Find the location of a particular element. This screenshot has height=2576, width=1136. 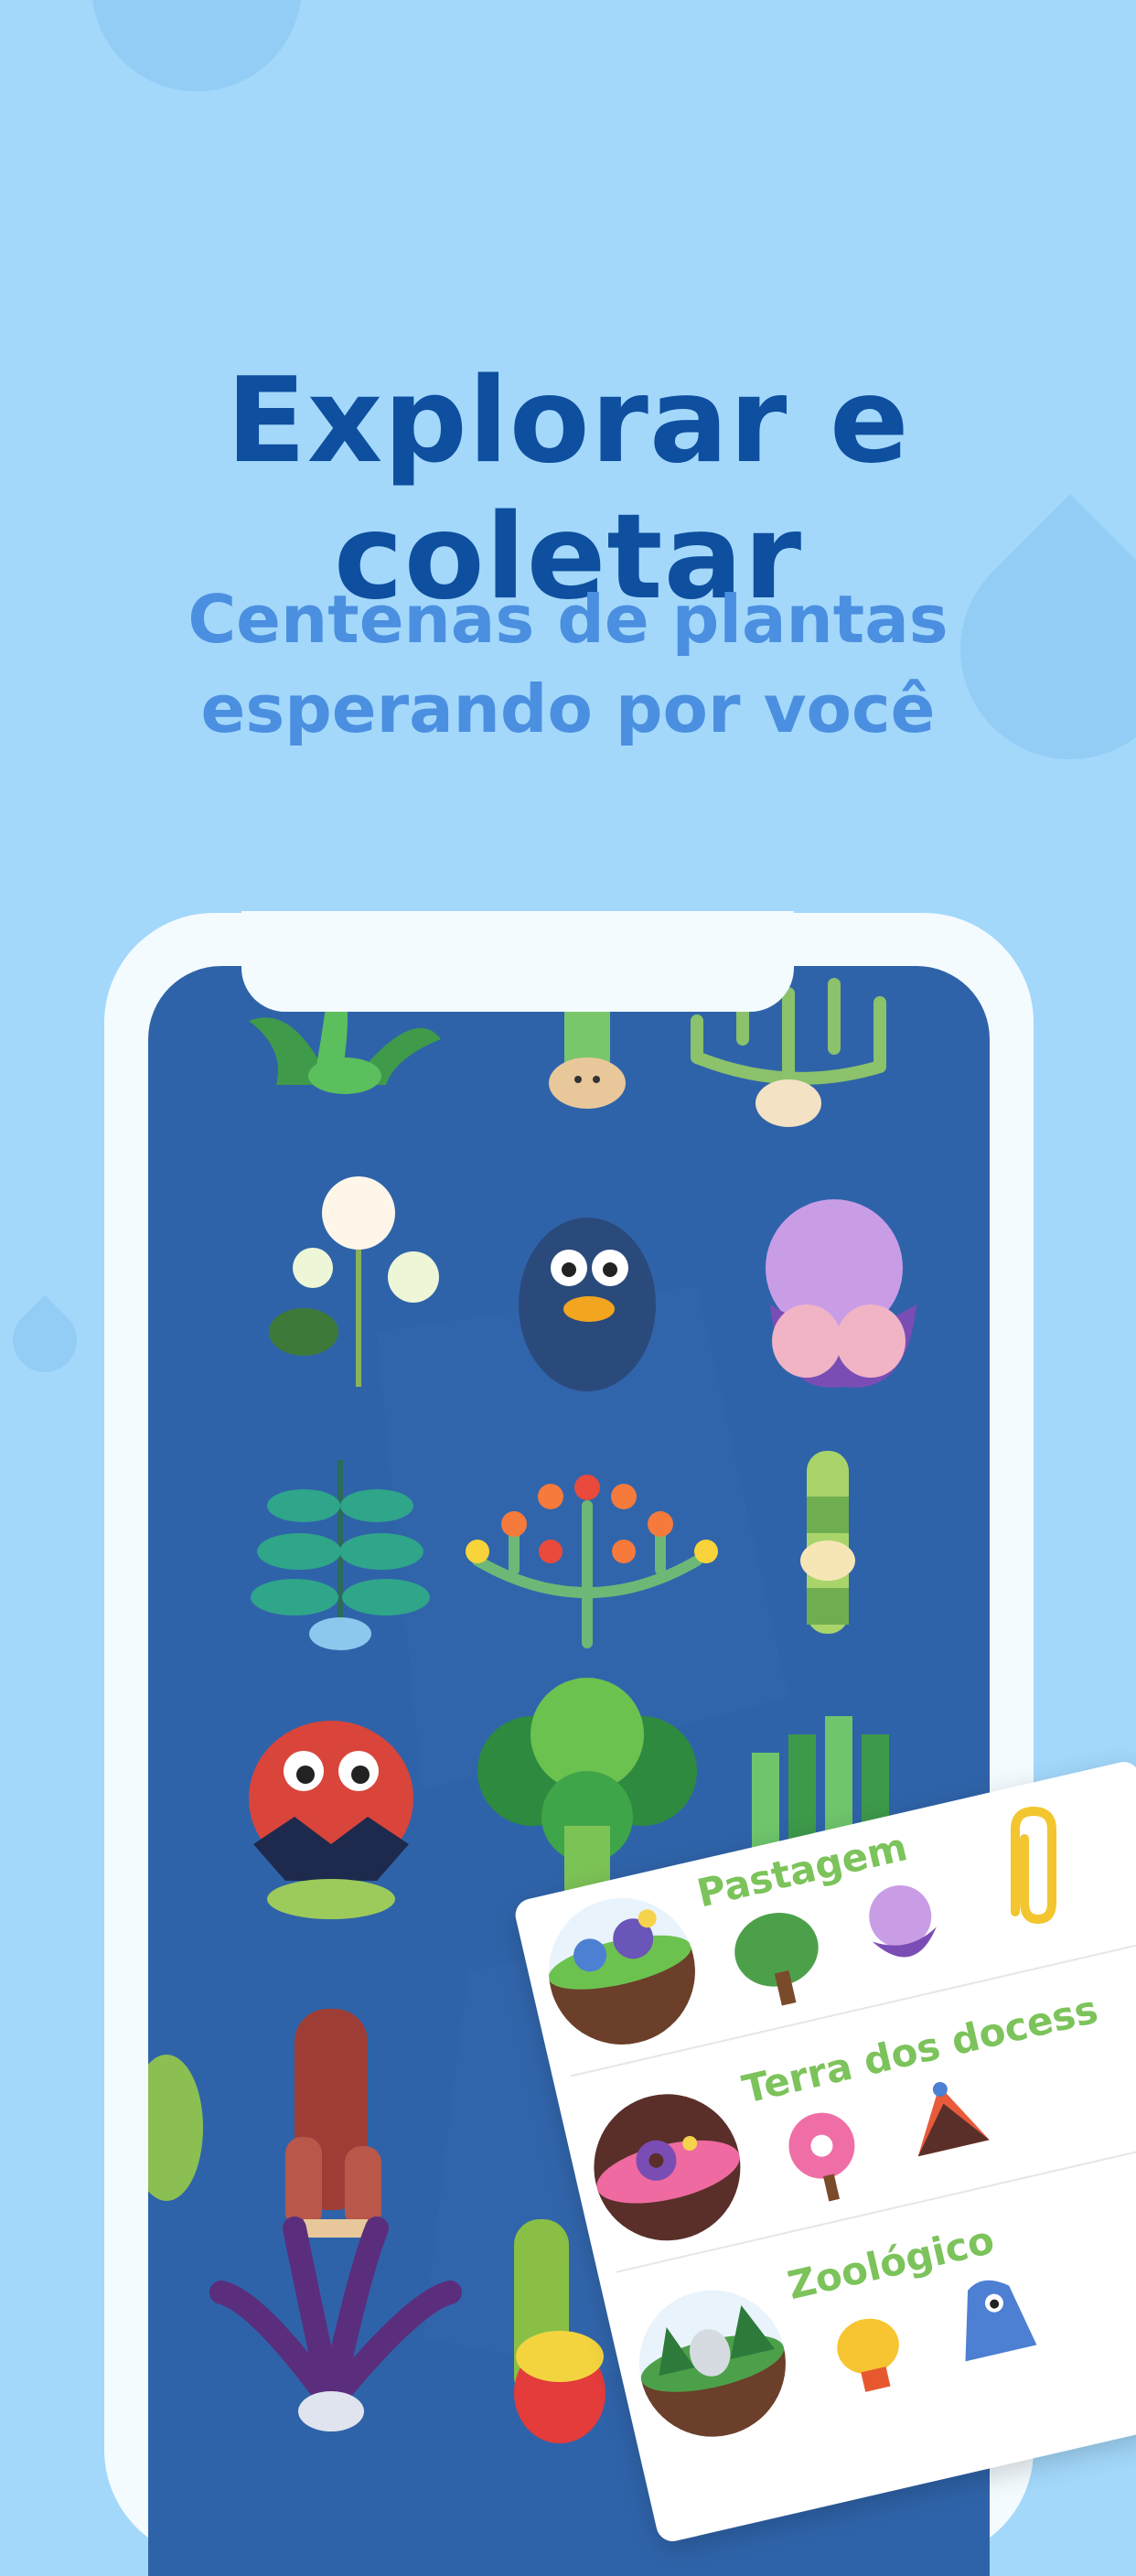

subheadline-line-1: Centenas de plantas is located at coordinates (568, 619).